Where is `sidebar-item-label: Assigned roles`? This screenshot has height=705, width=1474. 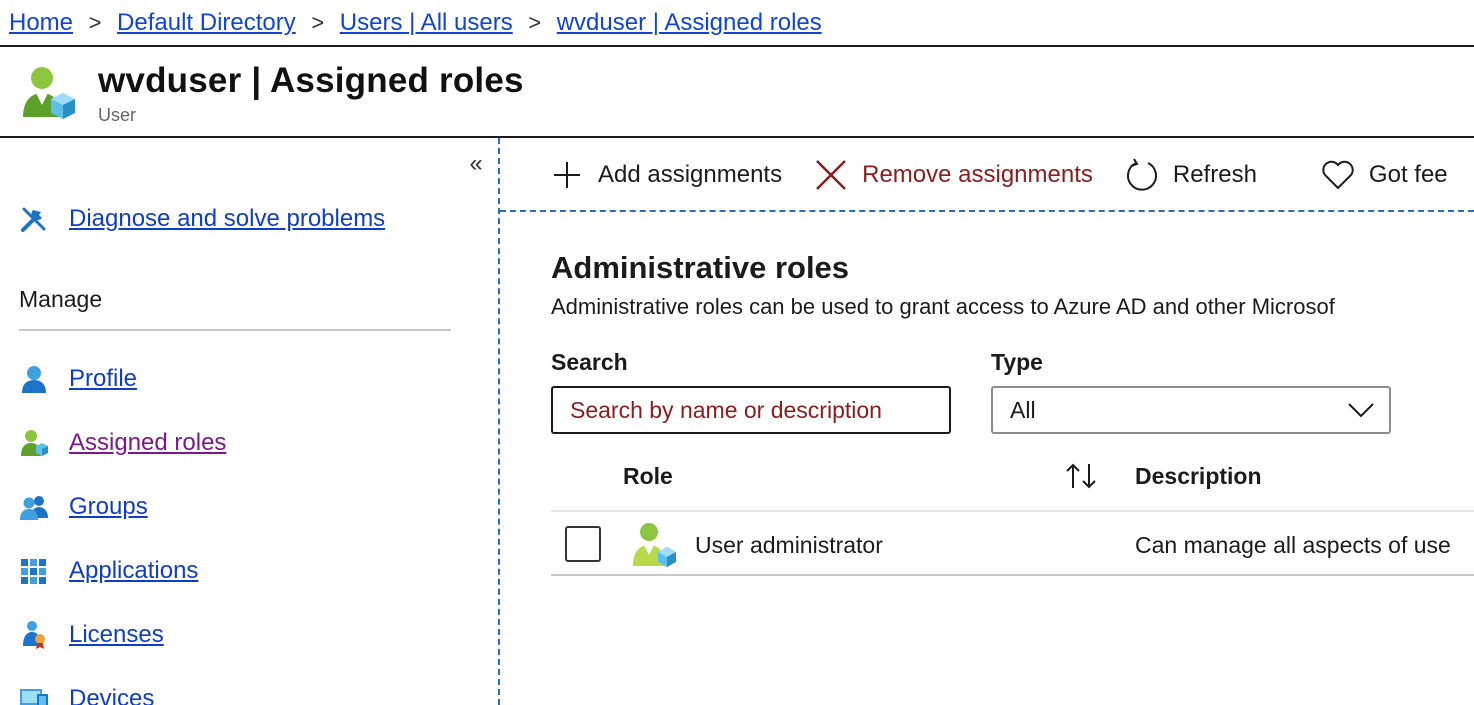
sidebar-item-label: Assigned roles is located at coordinates (147, 443).